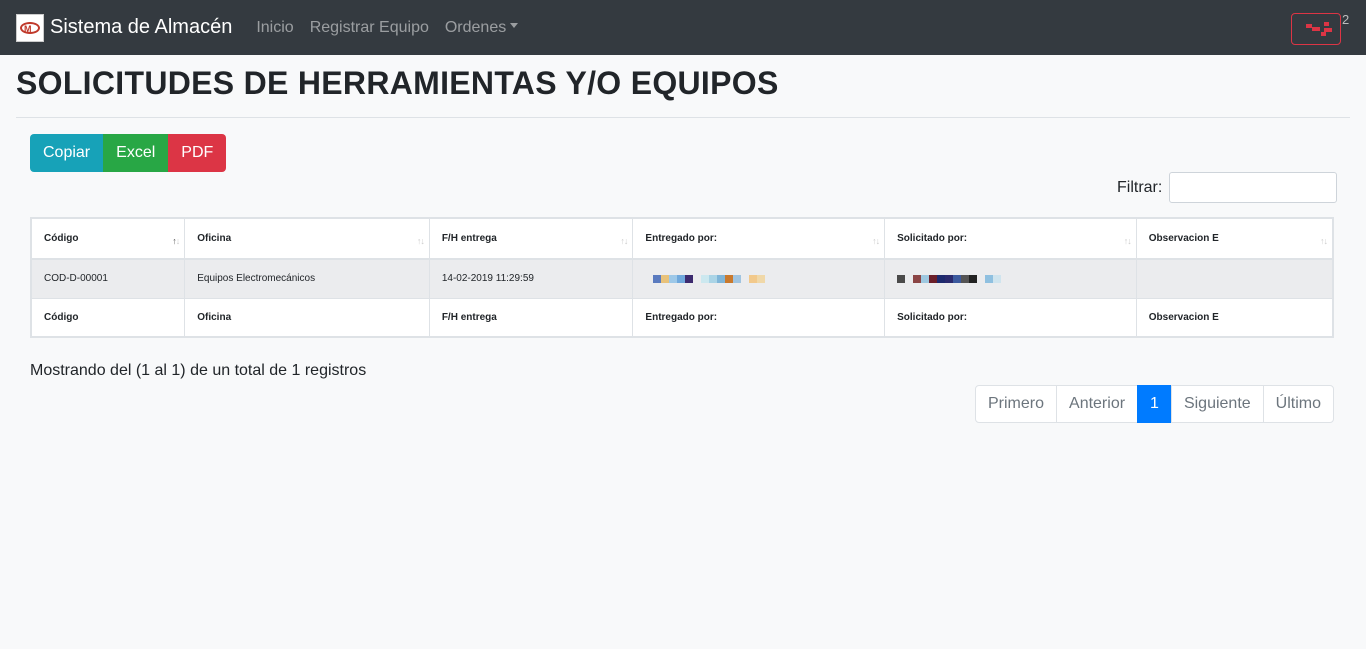  What do you see at coordinates (1217, 404) in the screenshot?
I see `page-next-button: Siguiente` at bounding box center [1217, 404].